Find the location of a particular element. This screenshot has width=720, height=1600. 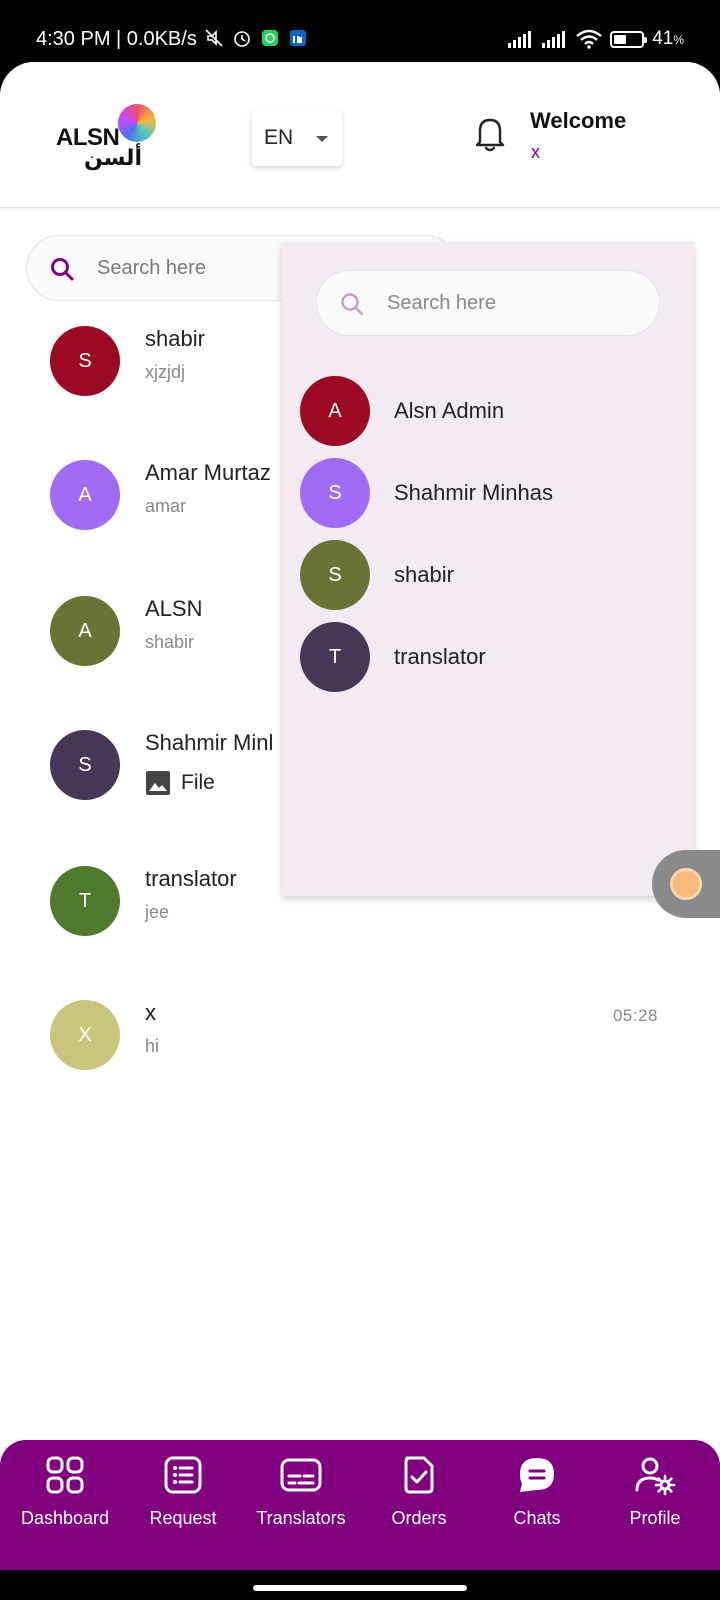

alsn-logo: ALSN ألسن is located at coordinates (108, 139).